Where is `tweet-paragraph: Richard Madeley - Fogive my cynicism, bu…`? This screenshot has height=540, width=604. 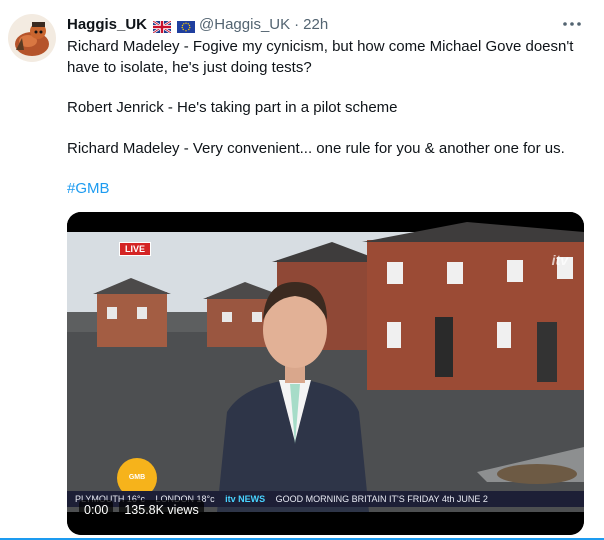 tweet-paragraph: Richard Madeley - Fogive my cynicism, bu… is located at coordinates (320, 57).